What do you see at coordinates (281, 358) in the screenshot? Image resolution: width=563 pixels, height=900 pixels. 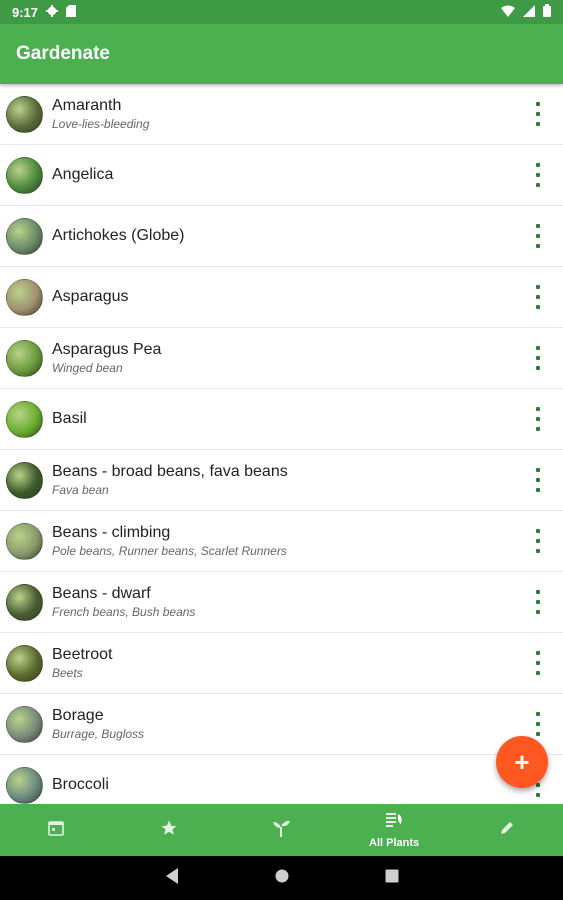 I see `list-item: Asparagus Pea Winged bean` at bounding box center [281, 358].